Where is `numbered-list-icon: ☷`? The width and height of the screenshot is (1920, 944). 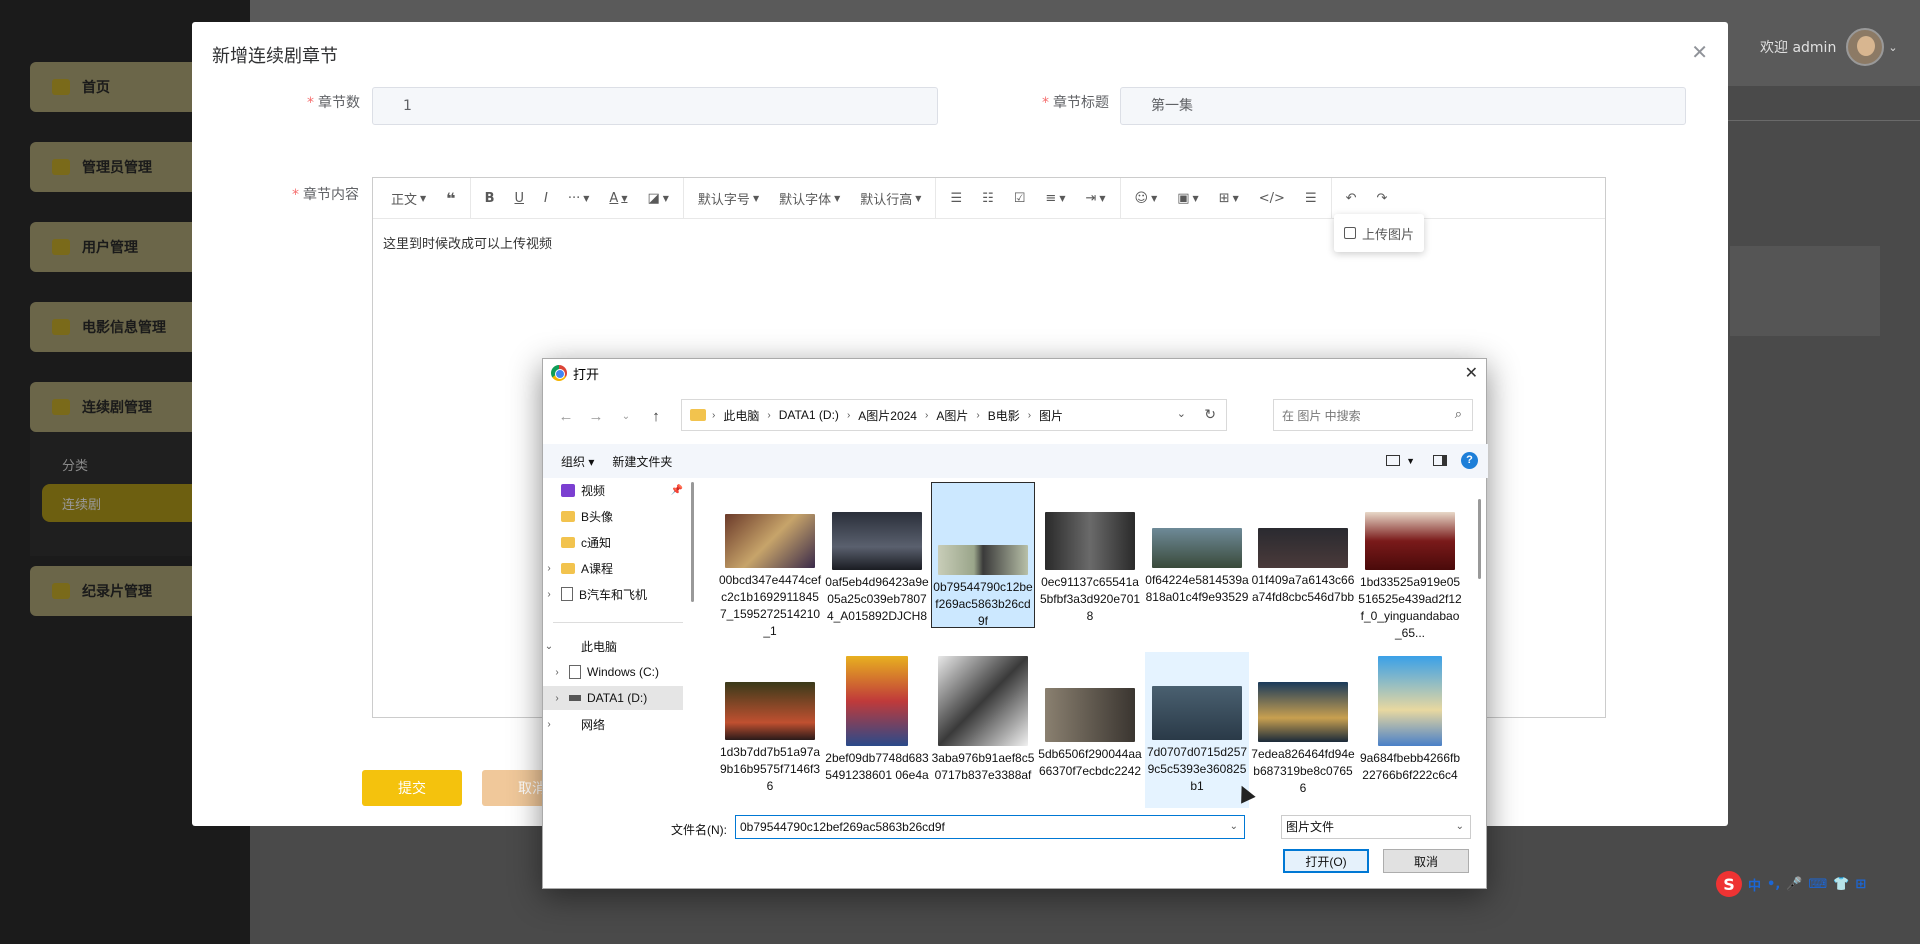 numbered-list-icon: ☷ is located at coordinates (988, 198).